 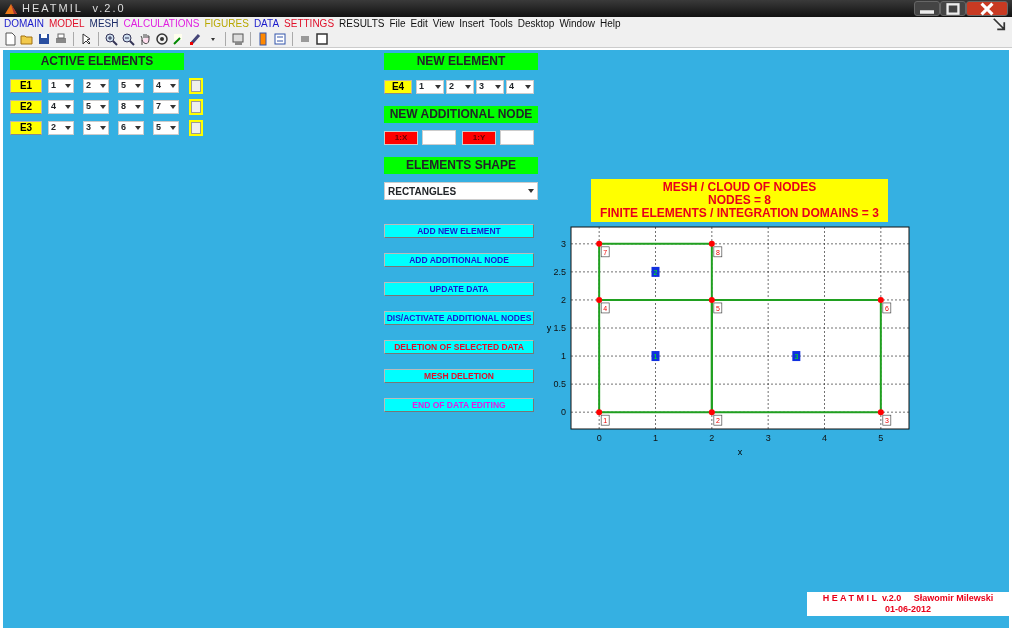 I want to click on maximize-icon, so click(x=953, y=8).